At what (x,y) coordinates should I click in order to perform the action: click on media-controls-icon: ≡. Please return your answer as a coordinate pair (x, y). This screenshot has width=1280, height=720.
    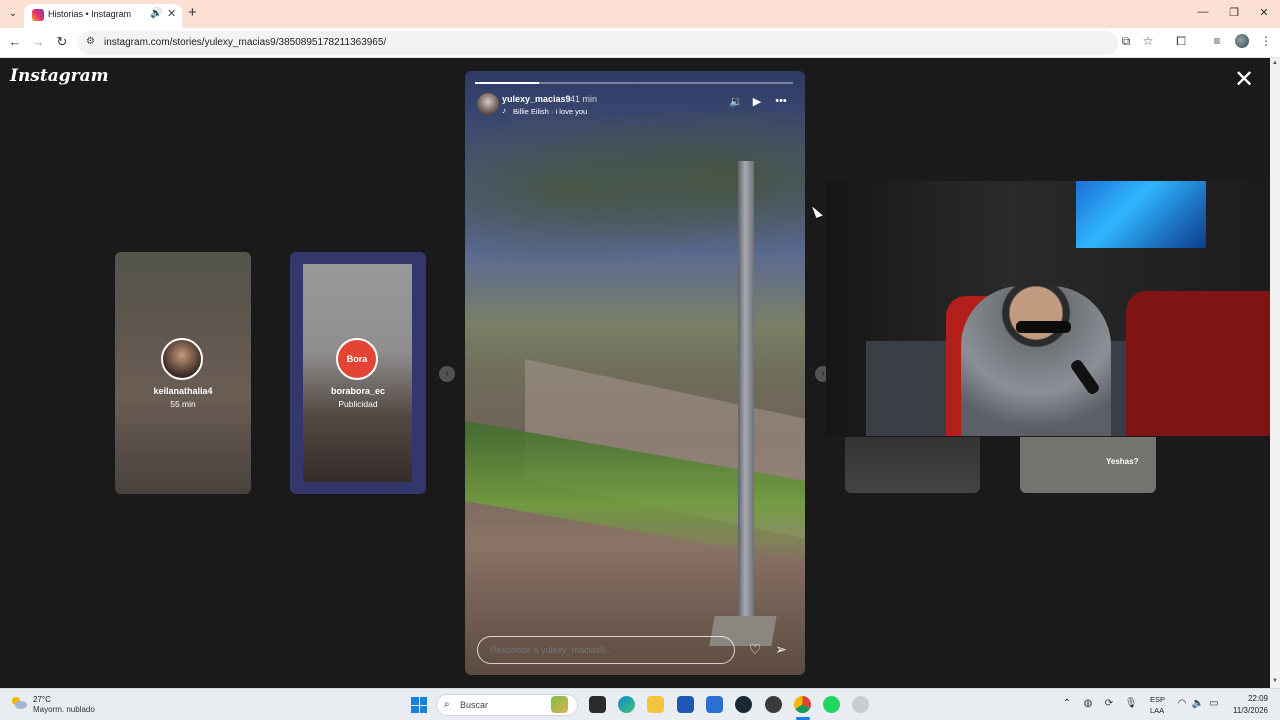
    Looking at the image, I should click on (1217, 41).